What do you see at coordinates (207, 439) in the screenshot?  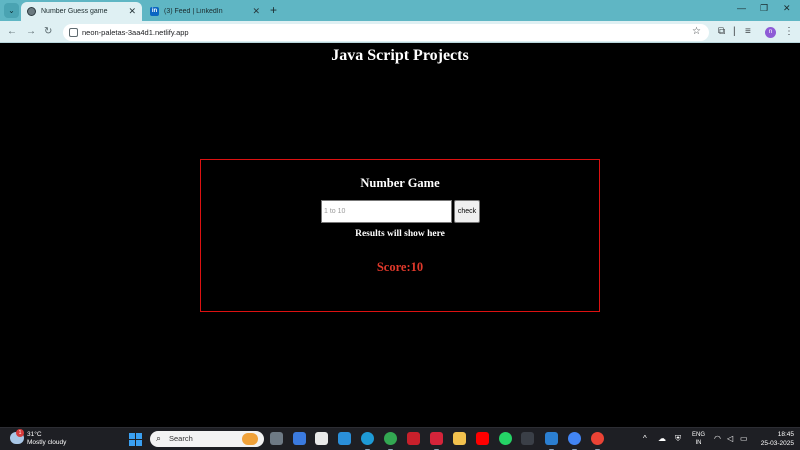 I see `taskbar-search: ⌕ Search` at bounding box center [207, 439].